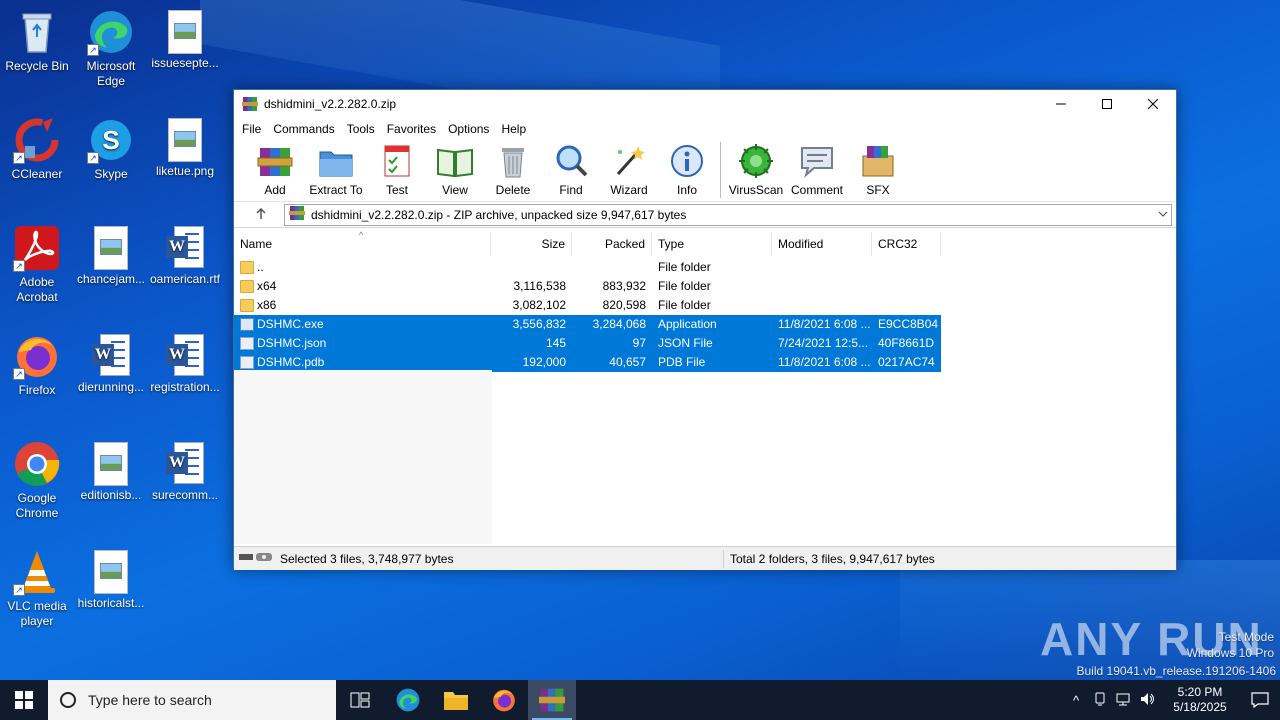  Describe the element at coordinates (192, 700) in the screenshot. I see `taskbar-search-box: Type here to search` at that location.